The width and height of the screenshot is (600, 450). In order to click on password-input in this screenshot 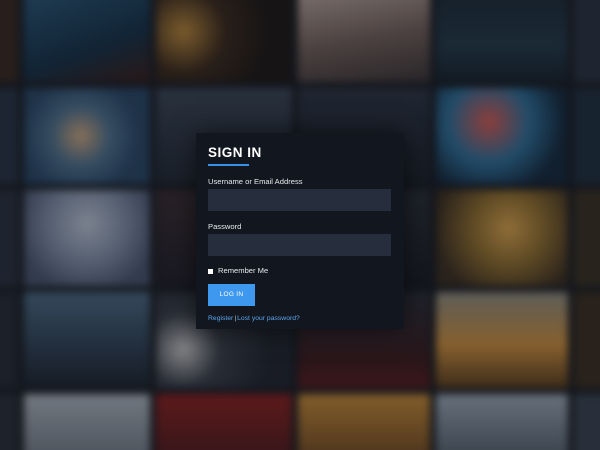, I will do `click(299, 245)`.